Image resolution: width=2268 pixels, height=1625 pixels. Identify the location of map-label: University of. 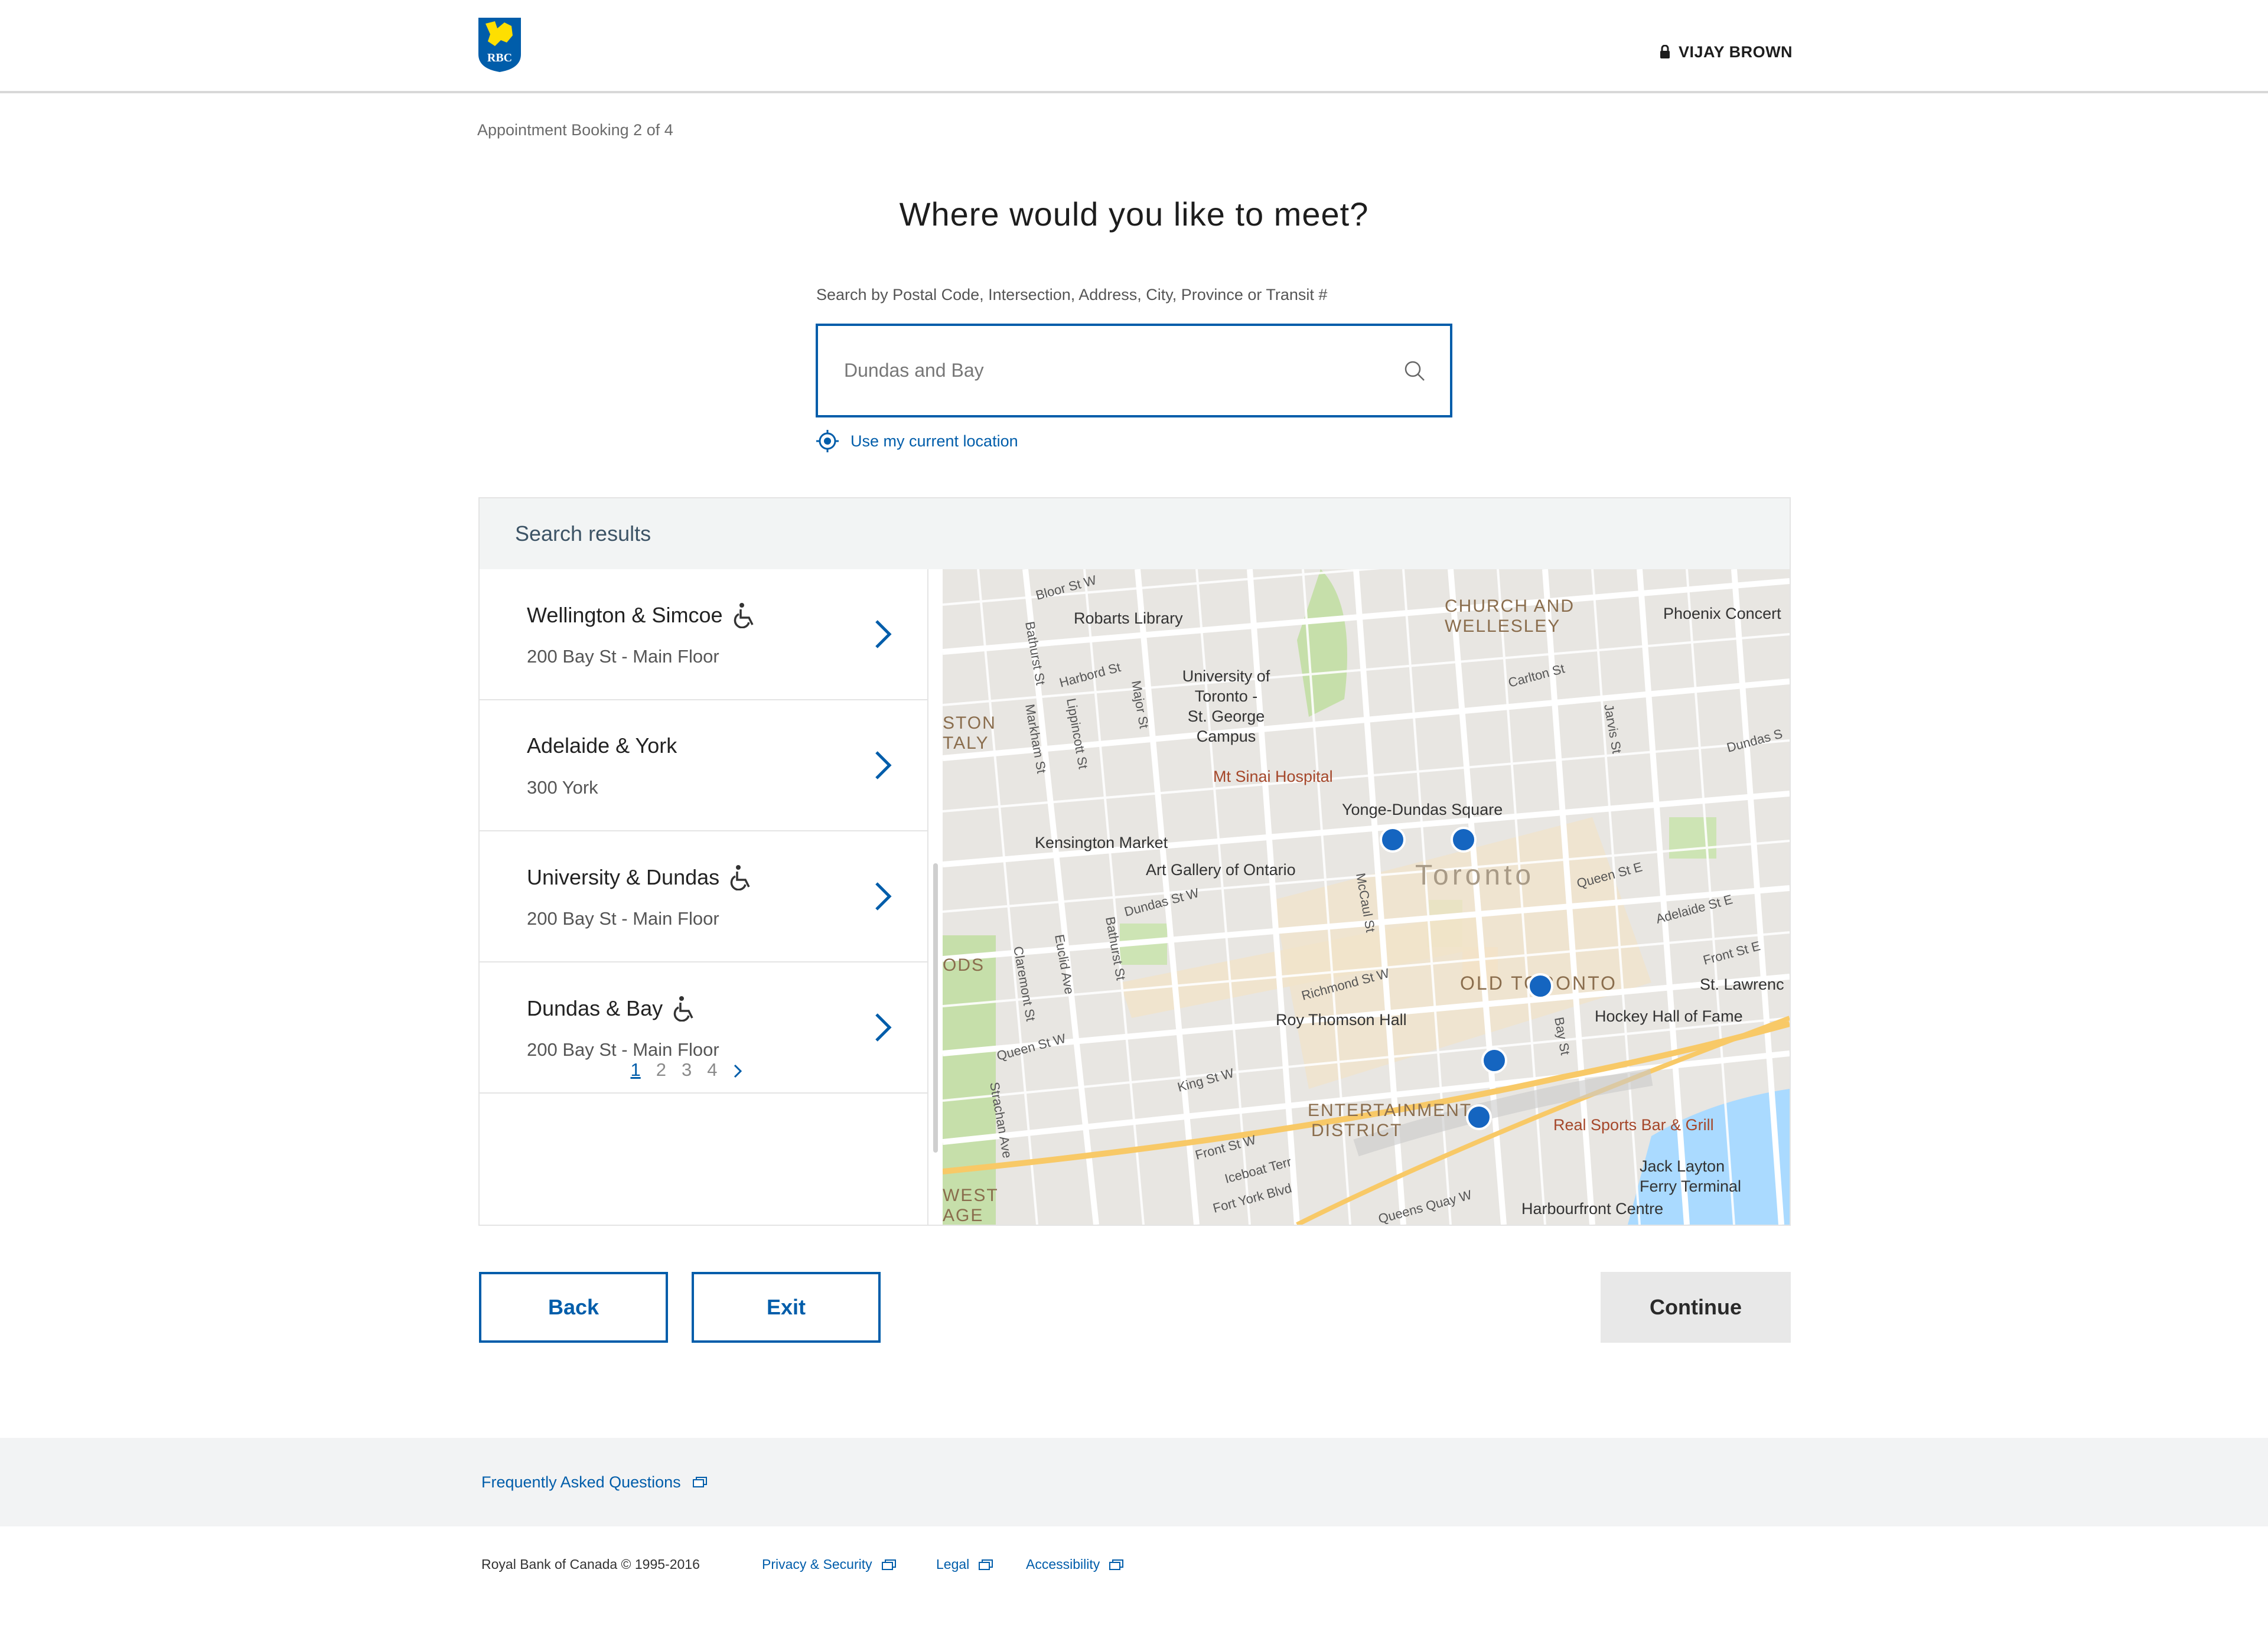
(1226, 676).